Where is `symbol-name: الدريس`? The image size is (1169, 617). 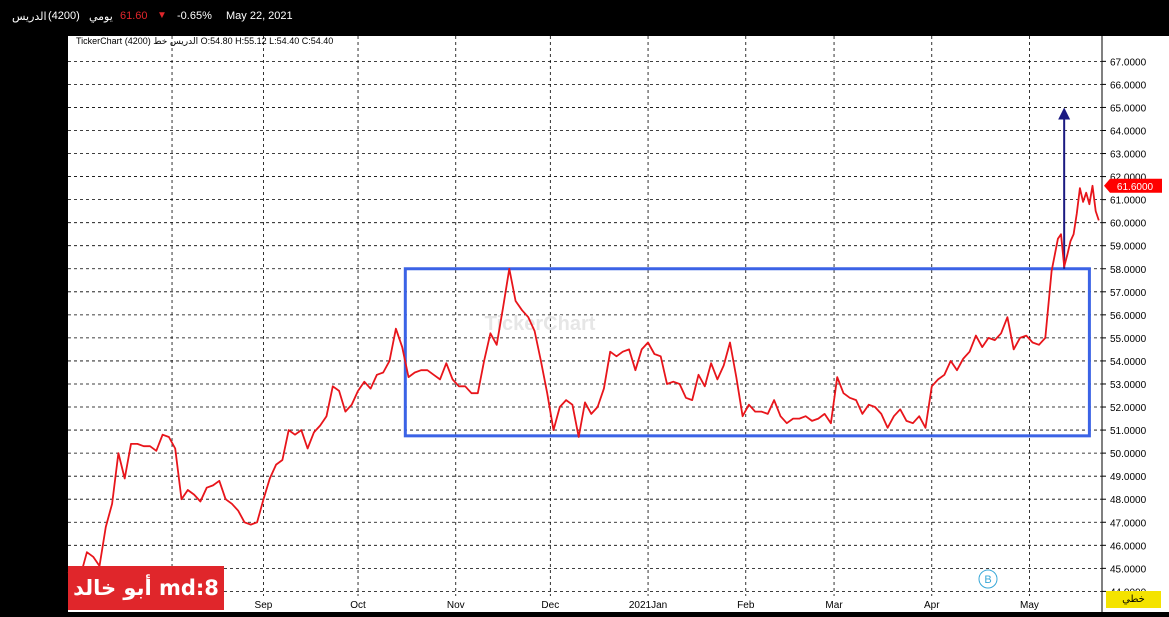 symbol-name: الدريس is located at coordinates (29, 17).